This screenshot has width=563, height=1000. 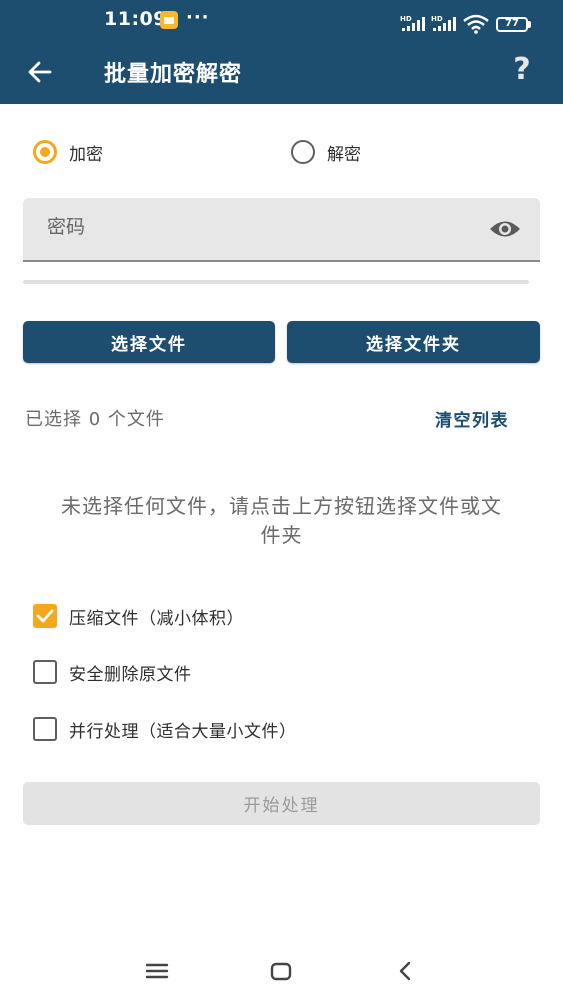 I want to click on clear-list-button: 清空列表, so click(x=472, y=418).